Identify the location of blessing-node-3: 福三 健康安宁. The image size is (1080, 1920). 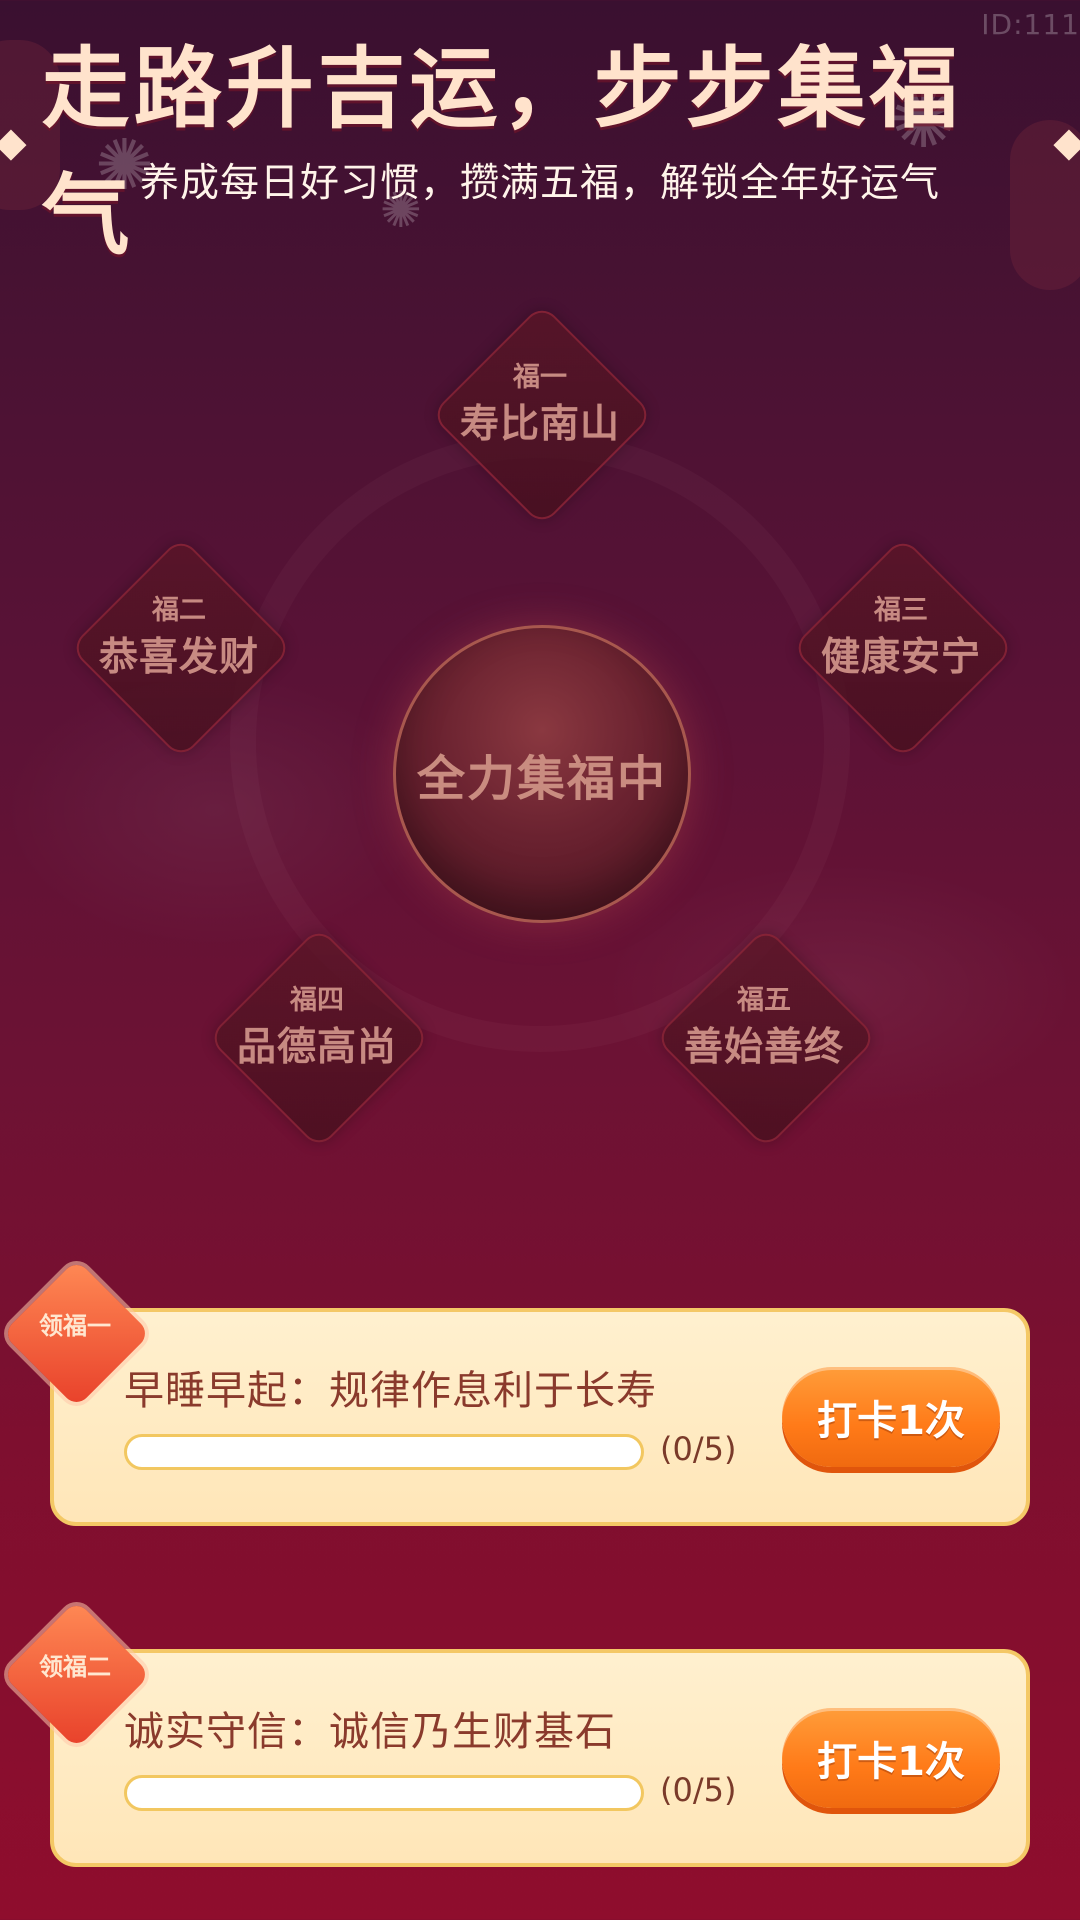
(903, 648).